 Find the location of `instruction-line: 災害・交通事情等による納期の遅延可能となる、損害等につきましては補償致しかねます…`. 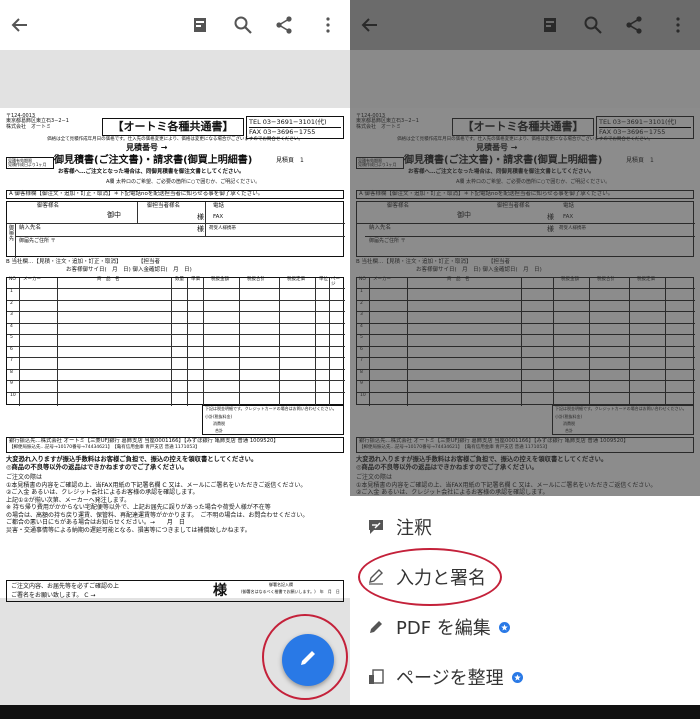

instruction-line: 災害・交通事情等による納期の遅延可能となる、損害等につきましては補償致しかねます… is located at coordinates (128, 530).